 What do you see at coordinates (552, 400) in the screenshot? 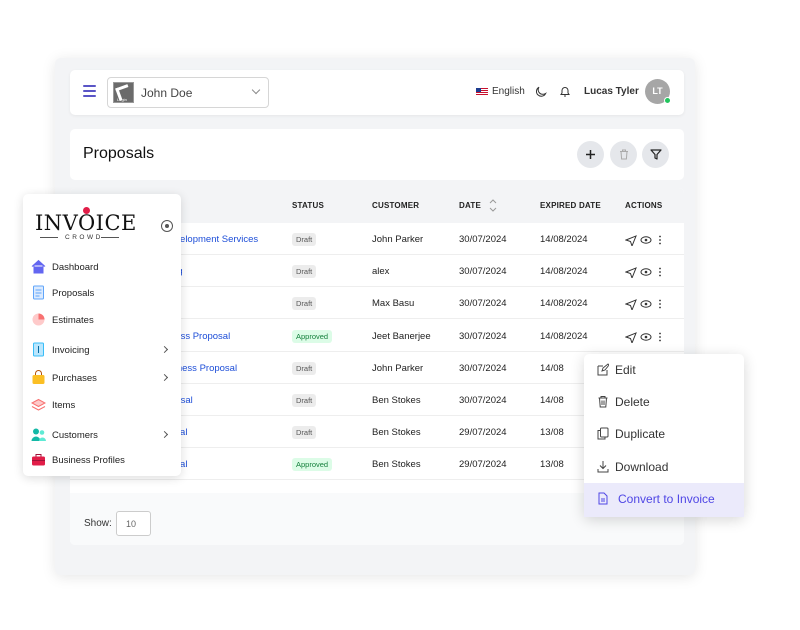
I see `expired-date-cell: 14/08` at bounding box center [552, 400].